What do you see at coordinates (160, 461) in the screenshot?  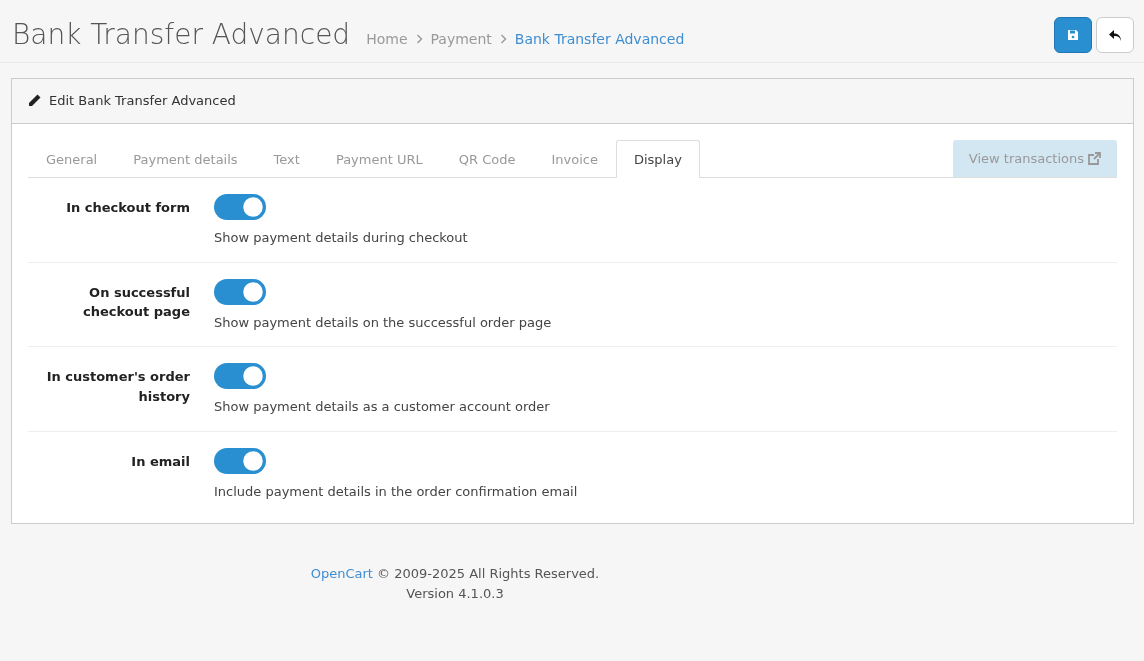 I see `setting-label: In email` at bounding box center [160, 461].